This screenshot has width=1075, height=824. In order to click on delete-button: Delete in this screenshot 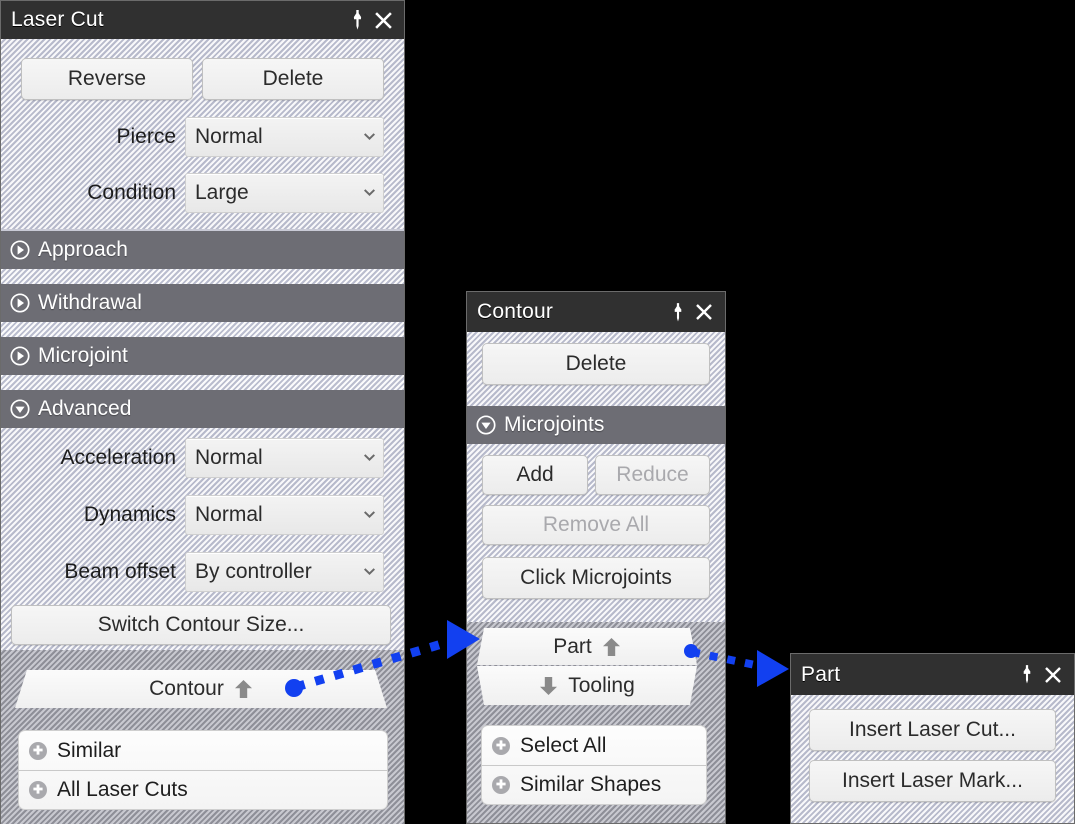, I will do `click(293, 79)`.